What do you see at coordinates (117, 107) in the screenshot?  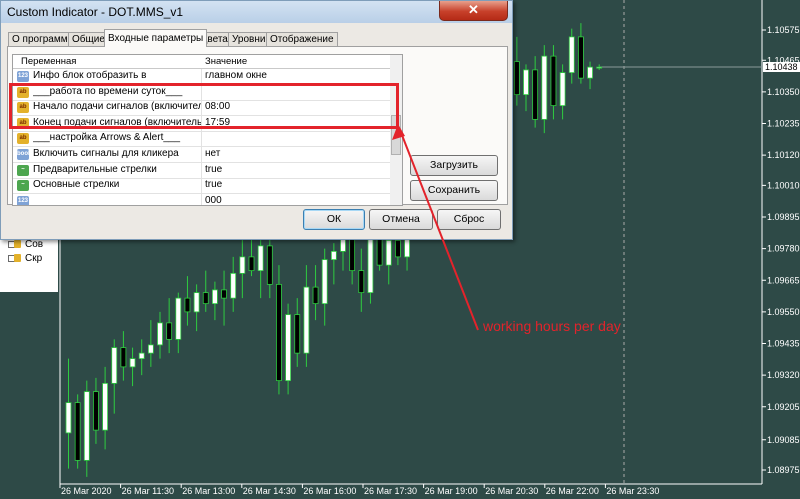 I see `param-name: Начало подачи сигналов (включительно)` at bounding box center [117, 107].